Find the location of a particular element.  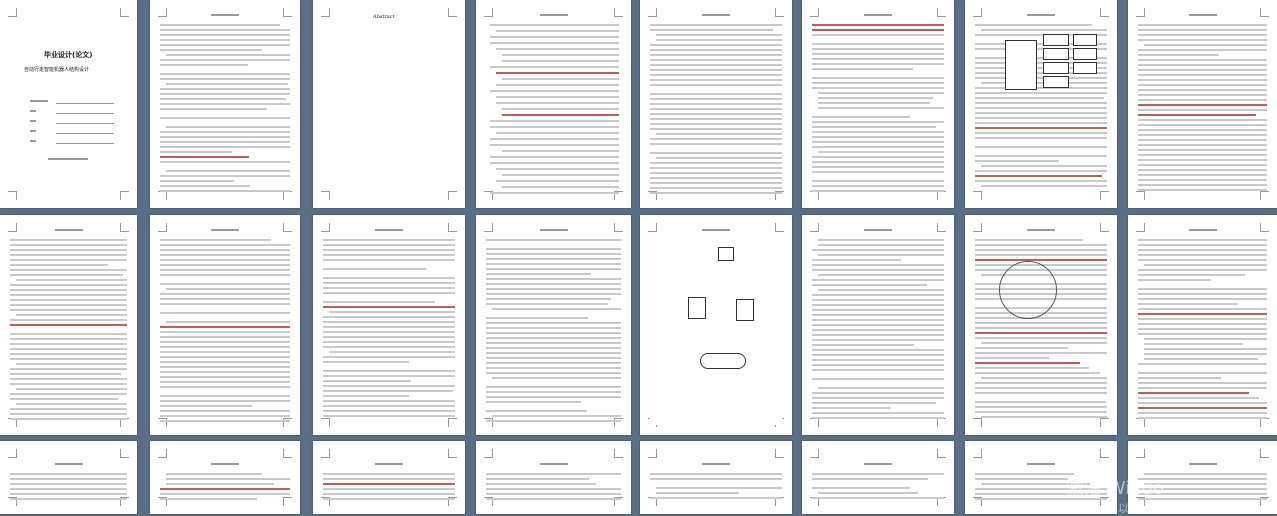

thesis-heading: 毕业设计(论文) is located at coordinates (68, 55).